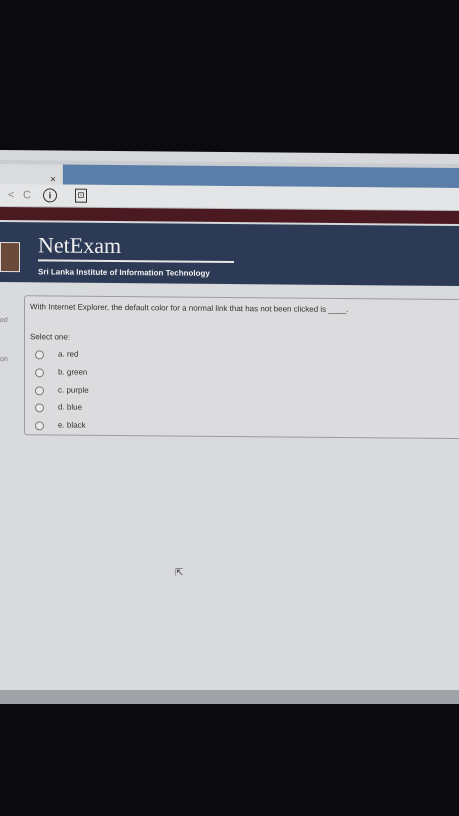 The height and width of the screenshot is (816, 459). What do you see at coordinates (50, 195) in the screenshot?
I see `info-icon: i` at bounding box center [50, 195].